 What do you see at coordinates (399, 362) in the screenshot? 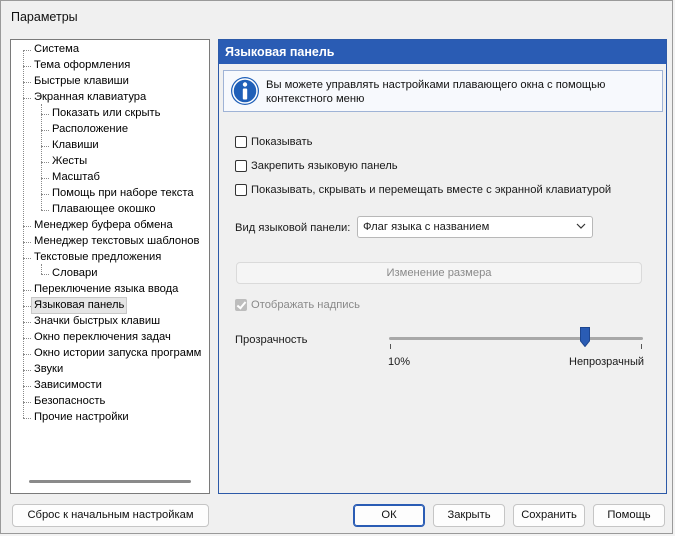
I see `opacity-min-label: 10%` at bounding box center [399, 362].